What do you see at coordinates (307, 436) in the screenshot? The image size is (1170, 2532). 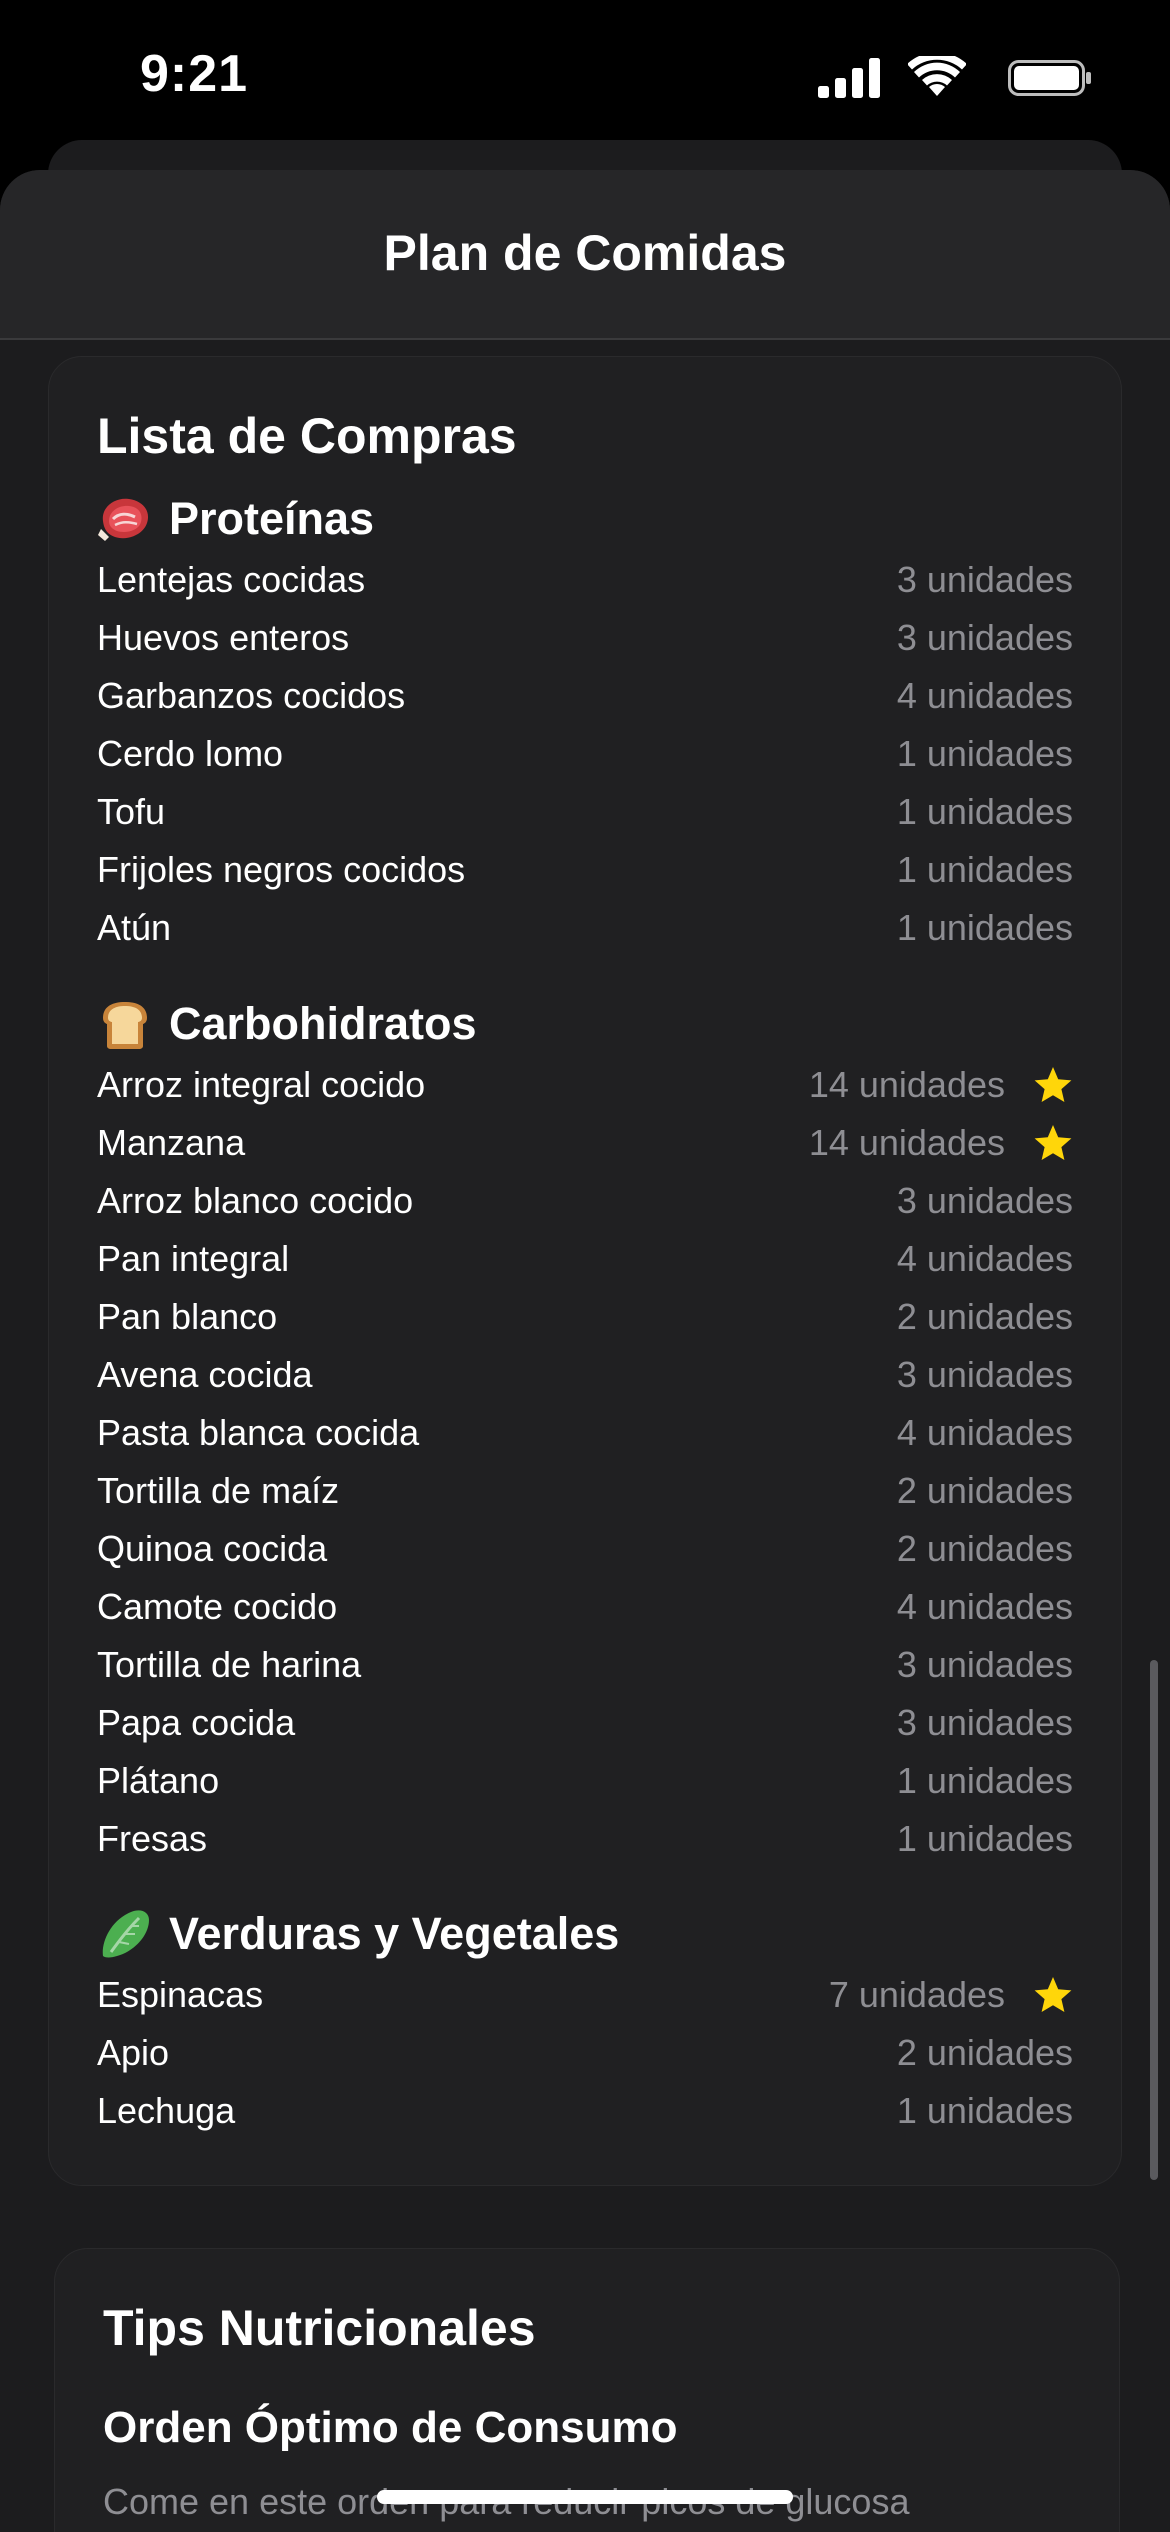 I see `shopping-list-title: Lista de Compras` at bounding box center [307, 436].